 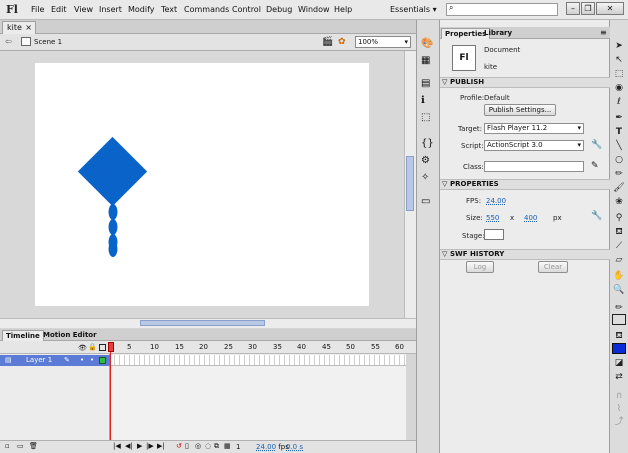 What do you see at coordinates (169, 9) in the screenshot?
I see `menu-text: Text` at bounding box center [169, 9].